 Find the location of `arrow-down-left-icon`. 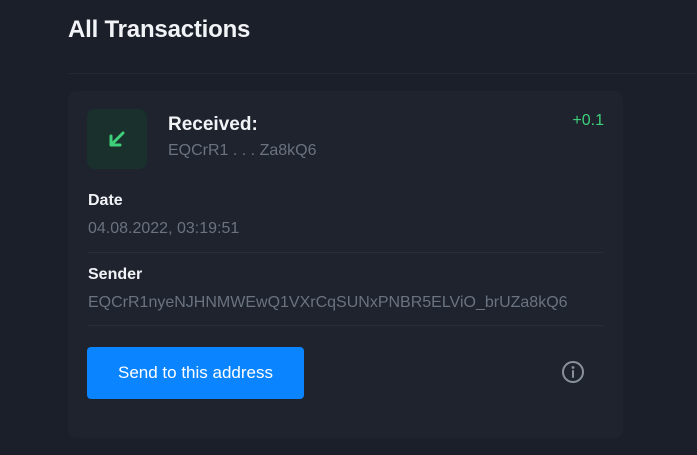

arrow-down-left-icon is located at coordinates (117, 139).